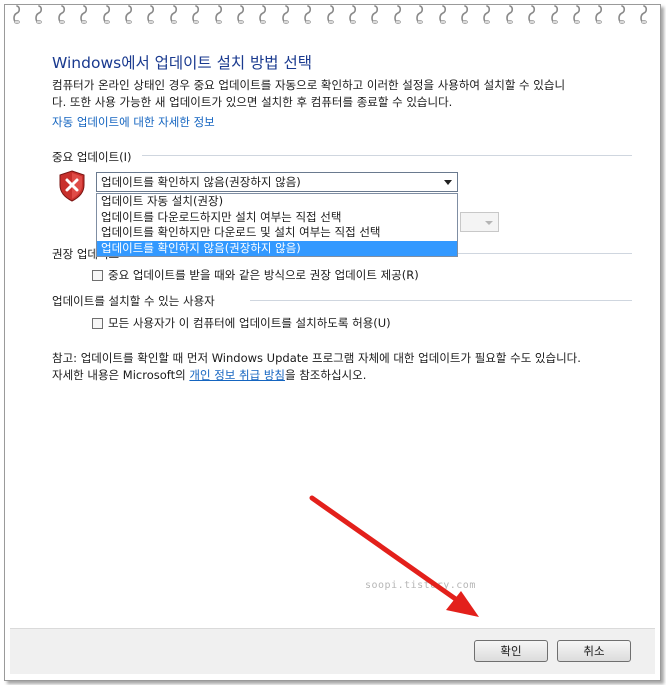 The image size is (666, 685). I want to click on who-can-install-heading: 업데이트를 설치할 수 있는 사용자, so click(133, 301).